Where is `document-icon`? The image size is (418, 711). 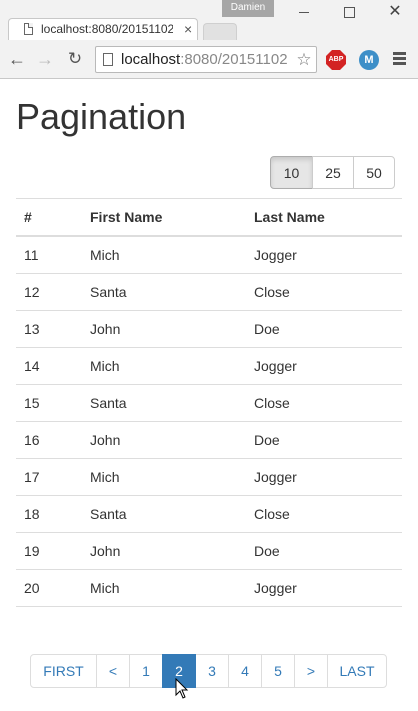
document-icon is located at coordinates (28, 29).